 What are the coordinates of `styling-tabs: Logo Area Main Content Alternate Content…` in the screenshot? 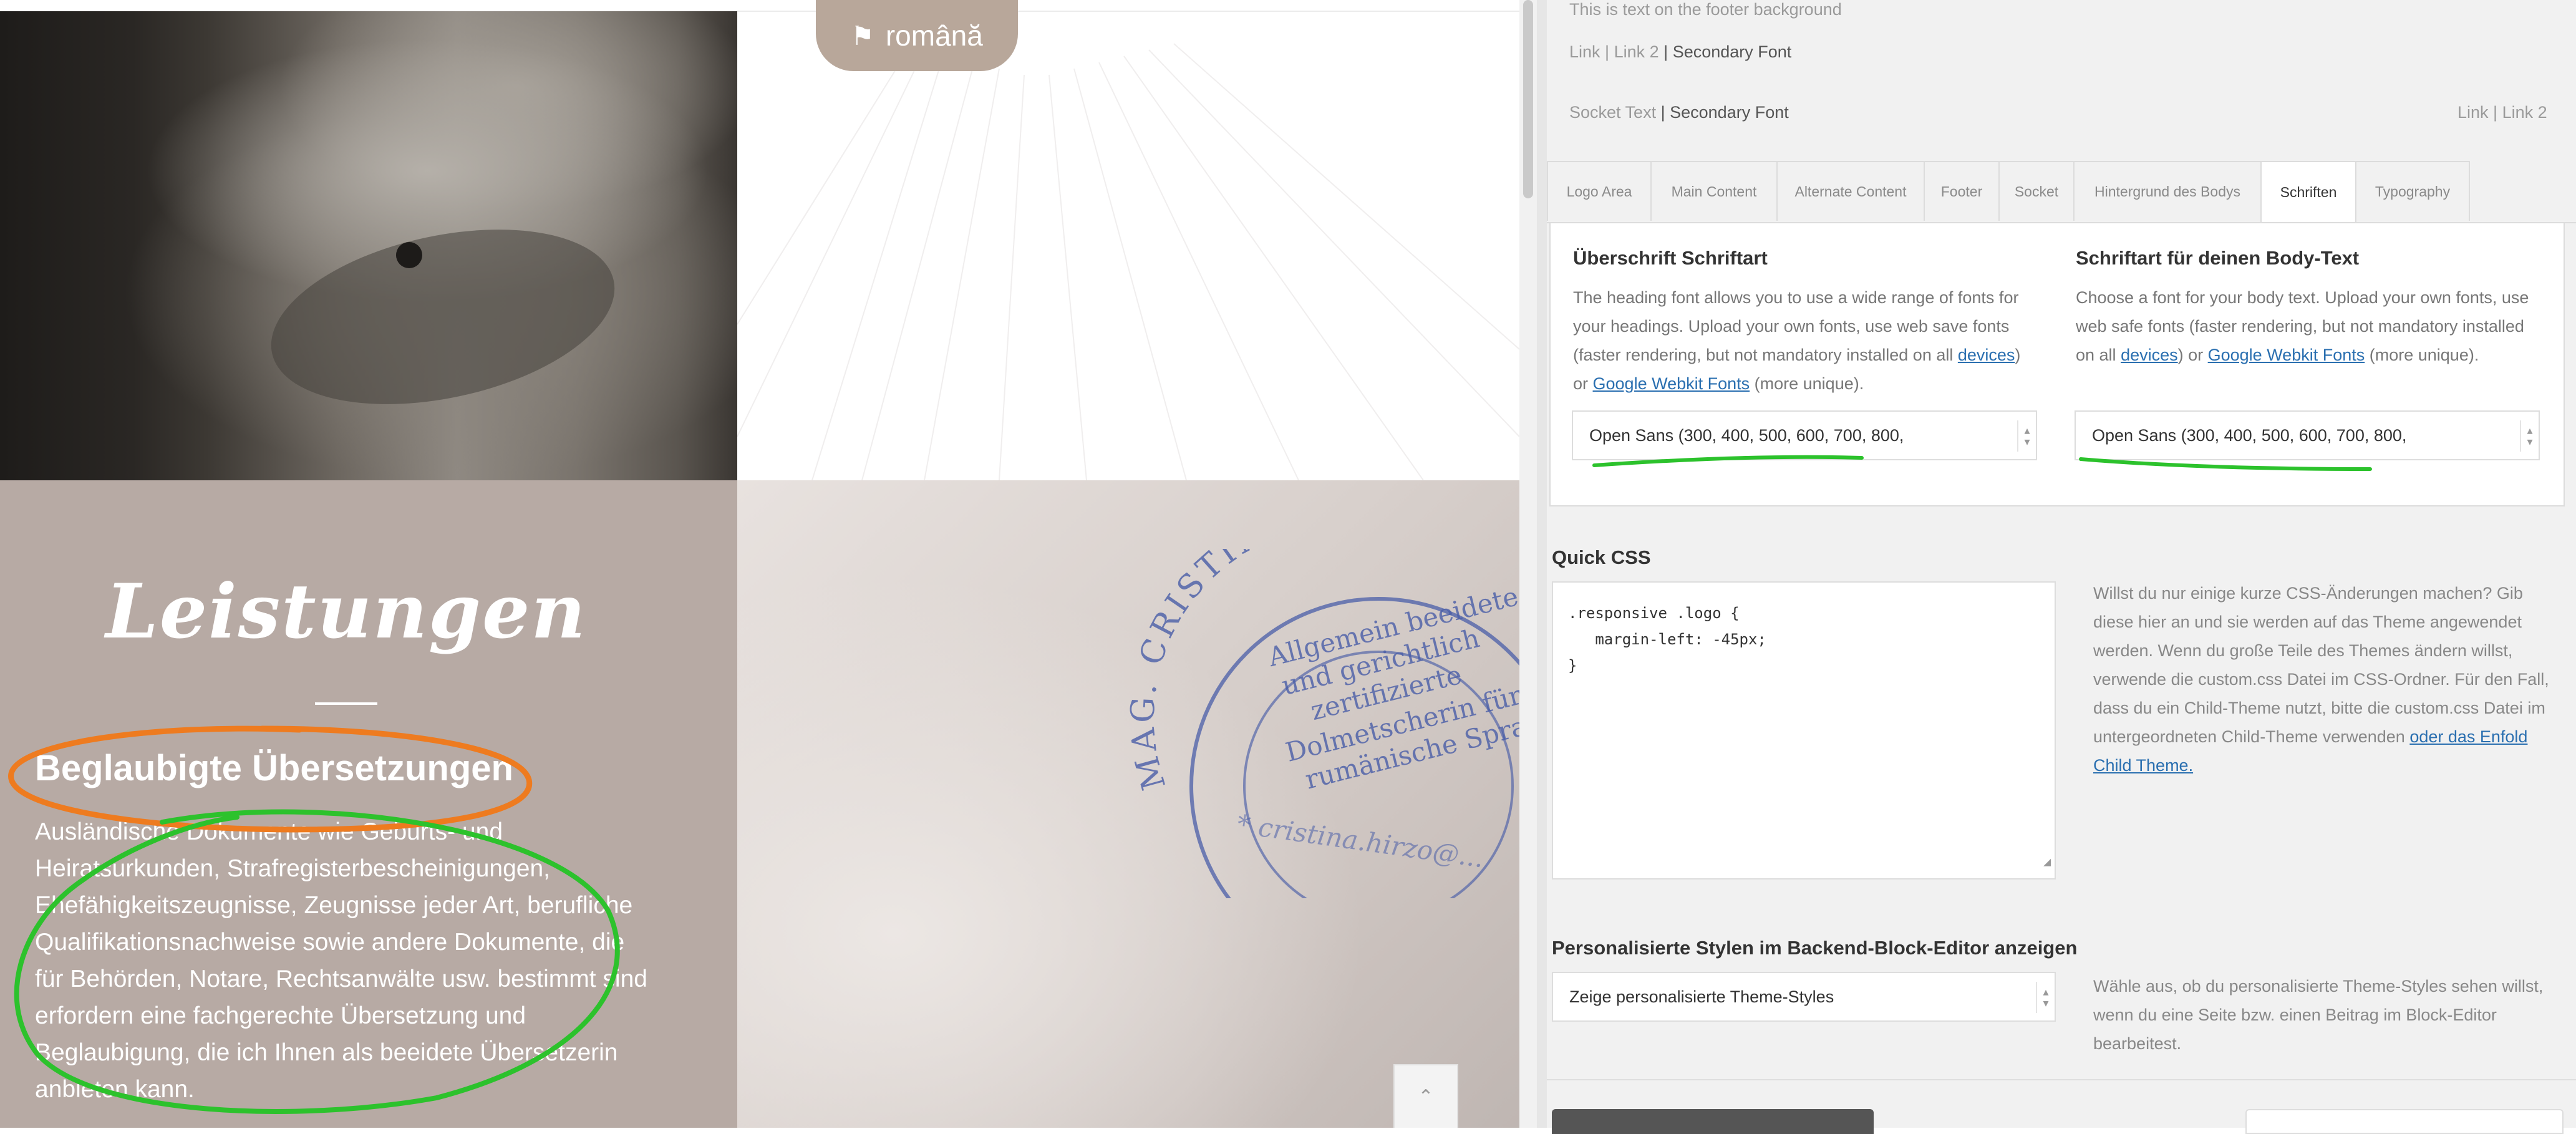 It's located at (2061, 192).